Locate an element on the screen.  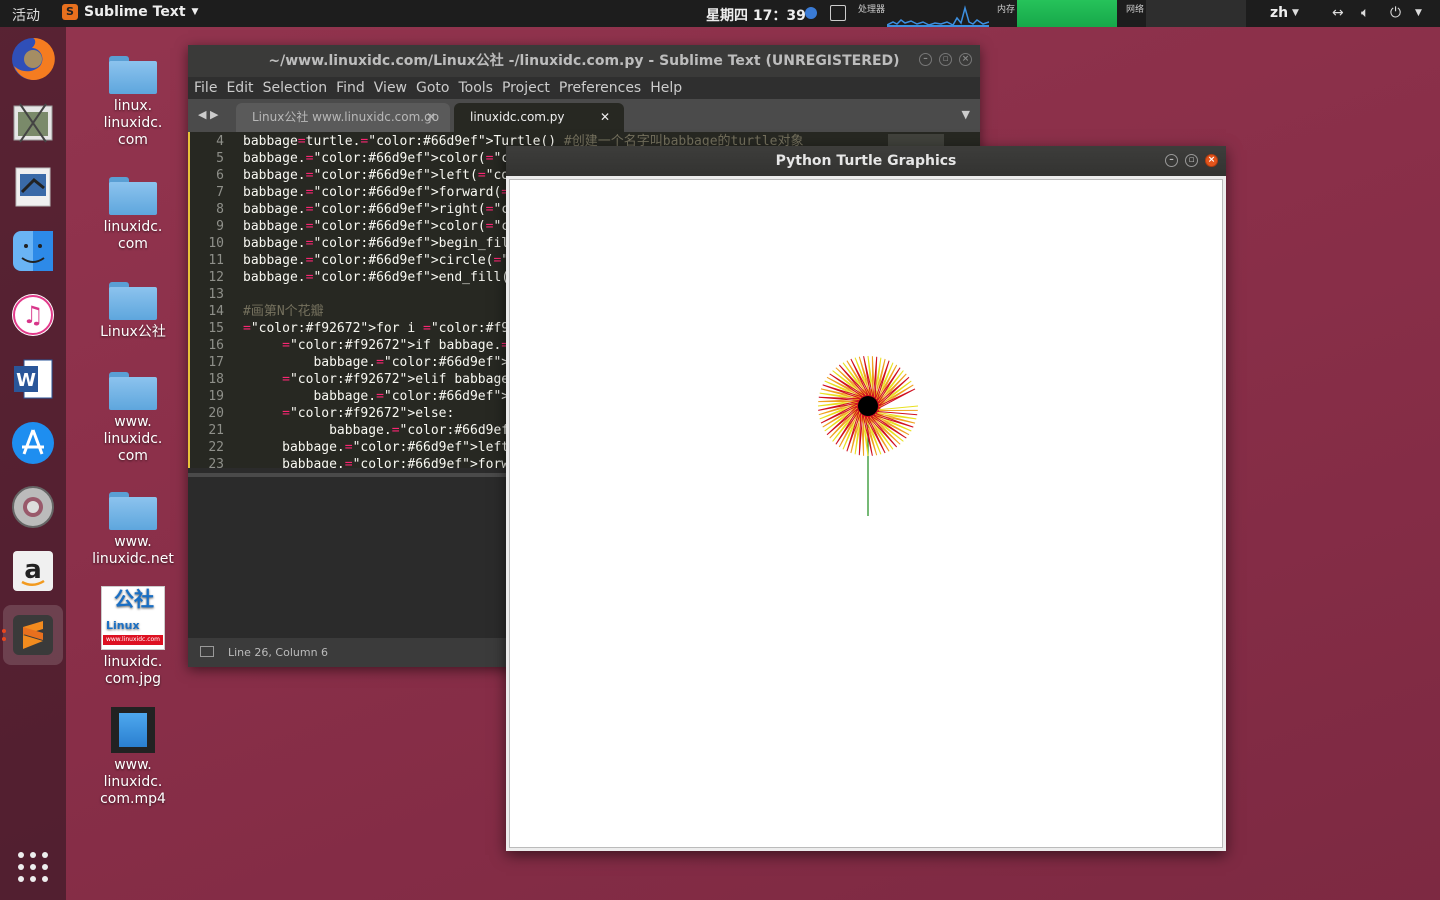
sublime-text-icon: S is located at coordinates (70, 12).